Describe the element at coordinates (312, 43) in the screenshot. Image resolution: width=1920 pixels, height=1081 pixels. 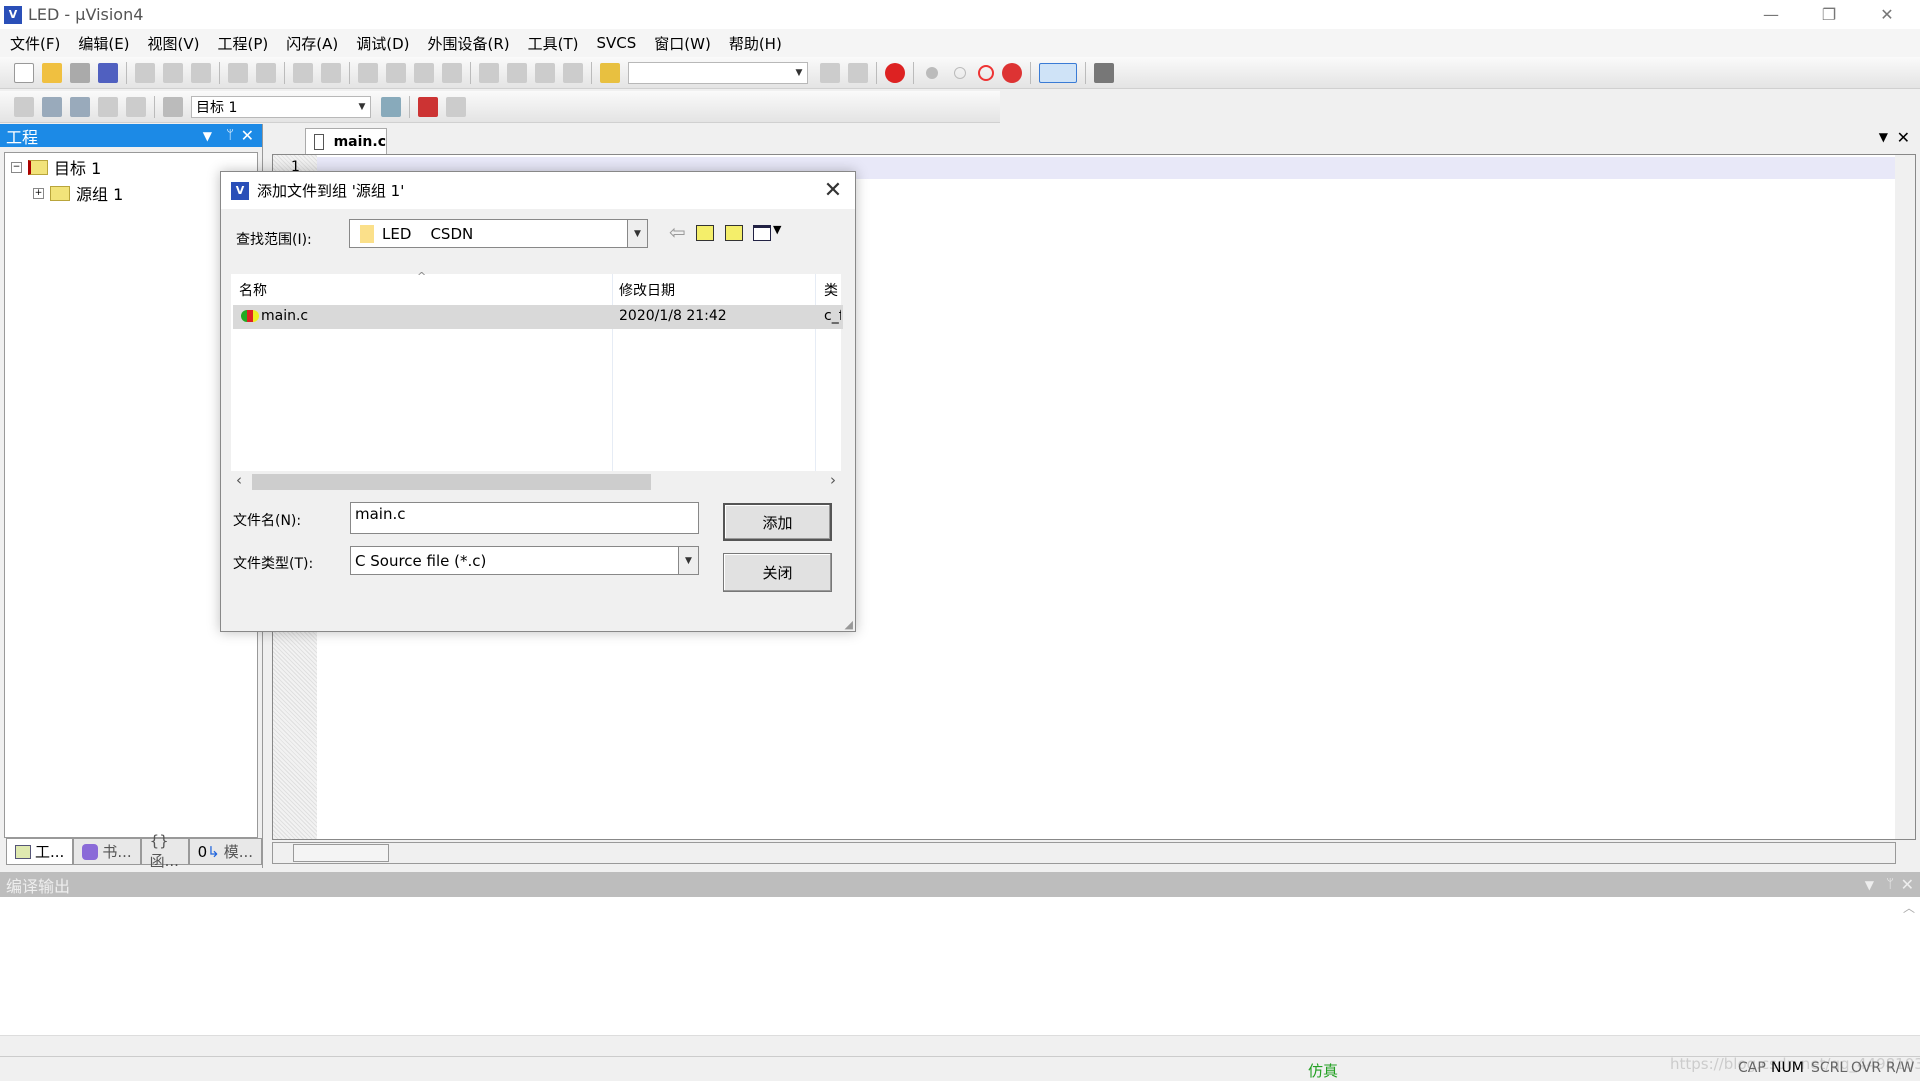
I see `menu-flash: 闪存(A)` at that location.